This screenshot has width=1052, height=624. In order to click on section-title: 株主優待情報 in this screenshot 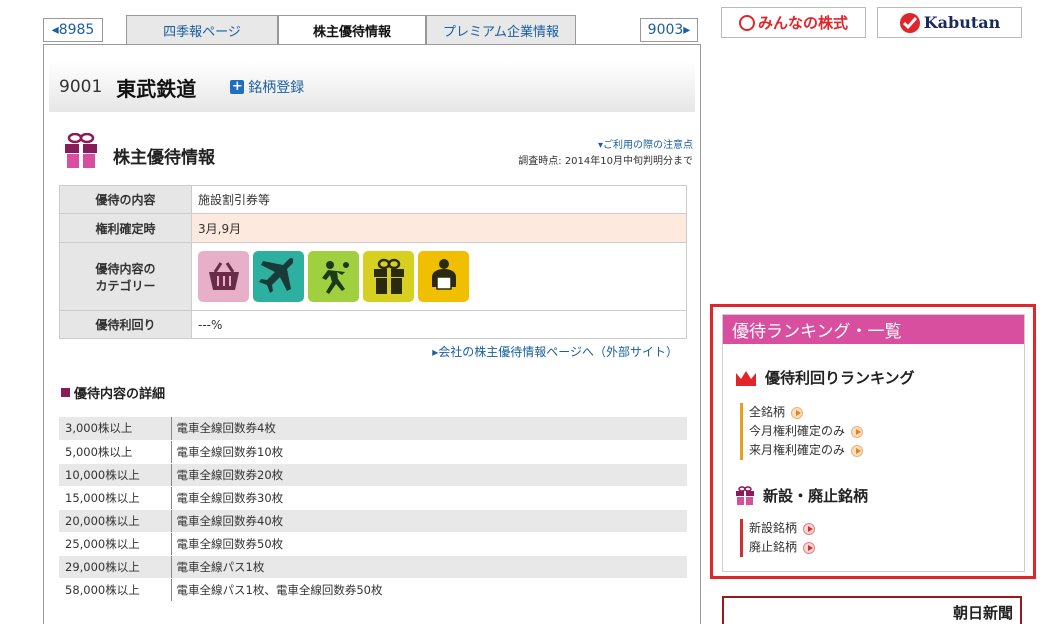, I will do `click(164, 158)`.